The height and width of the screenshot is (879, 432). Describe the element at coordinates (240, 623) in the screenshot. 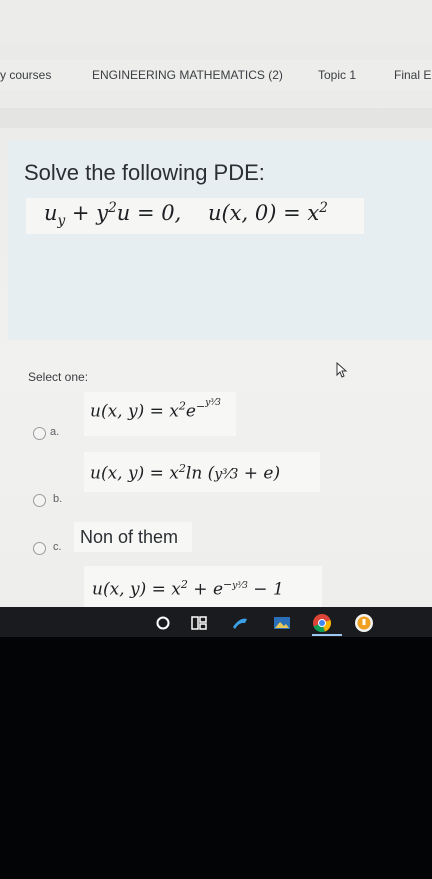

I see `pen-icon` at that location.